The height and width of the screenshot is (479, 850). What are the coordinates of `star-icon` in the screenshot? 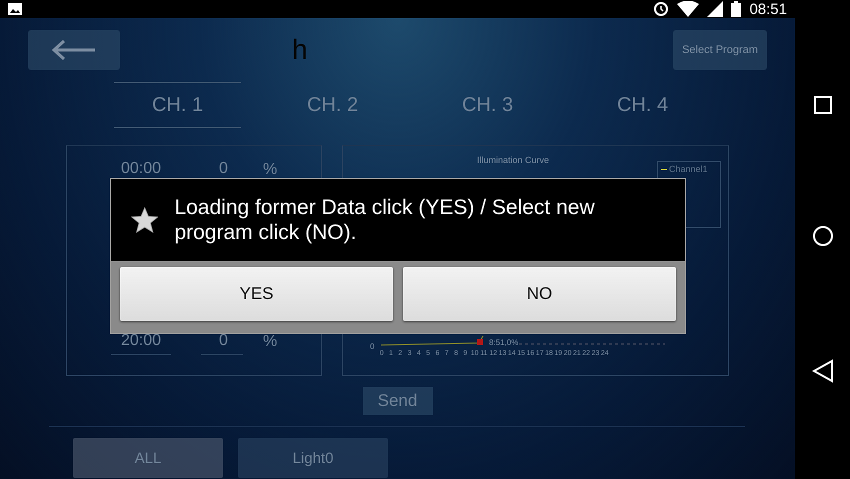 It's located at (144, 220).